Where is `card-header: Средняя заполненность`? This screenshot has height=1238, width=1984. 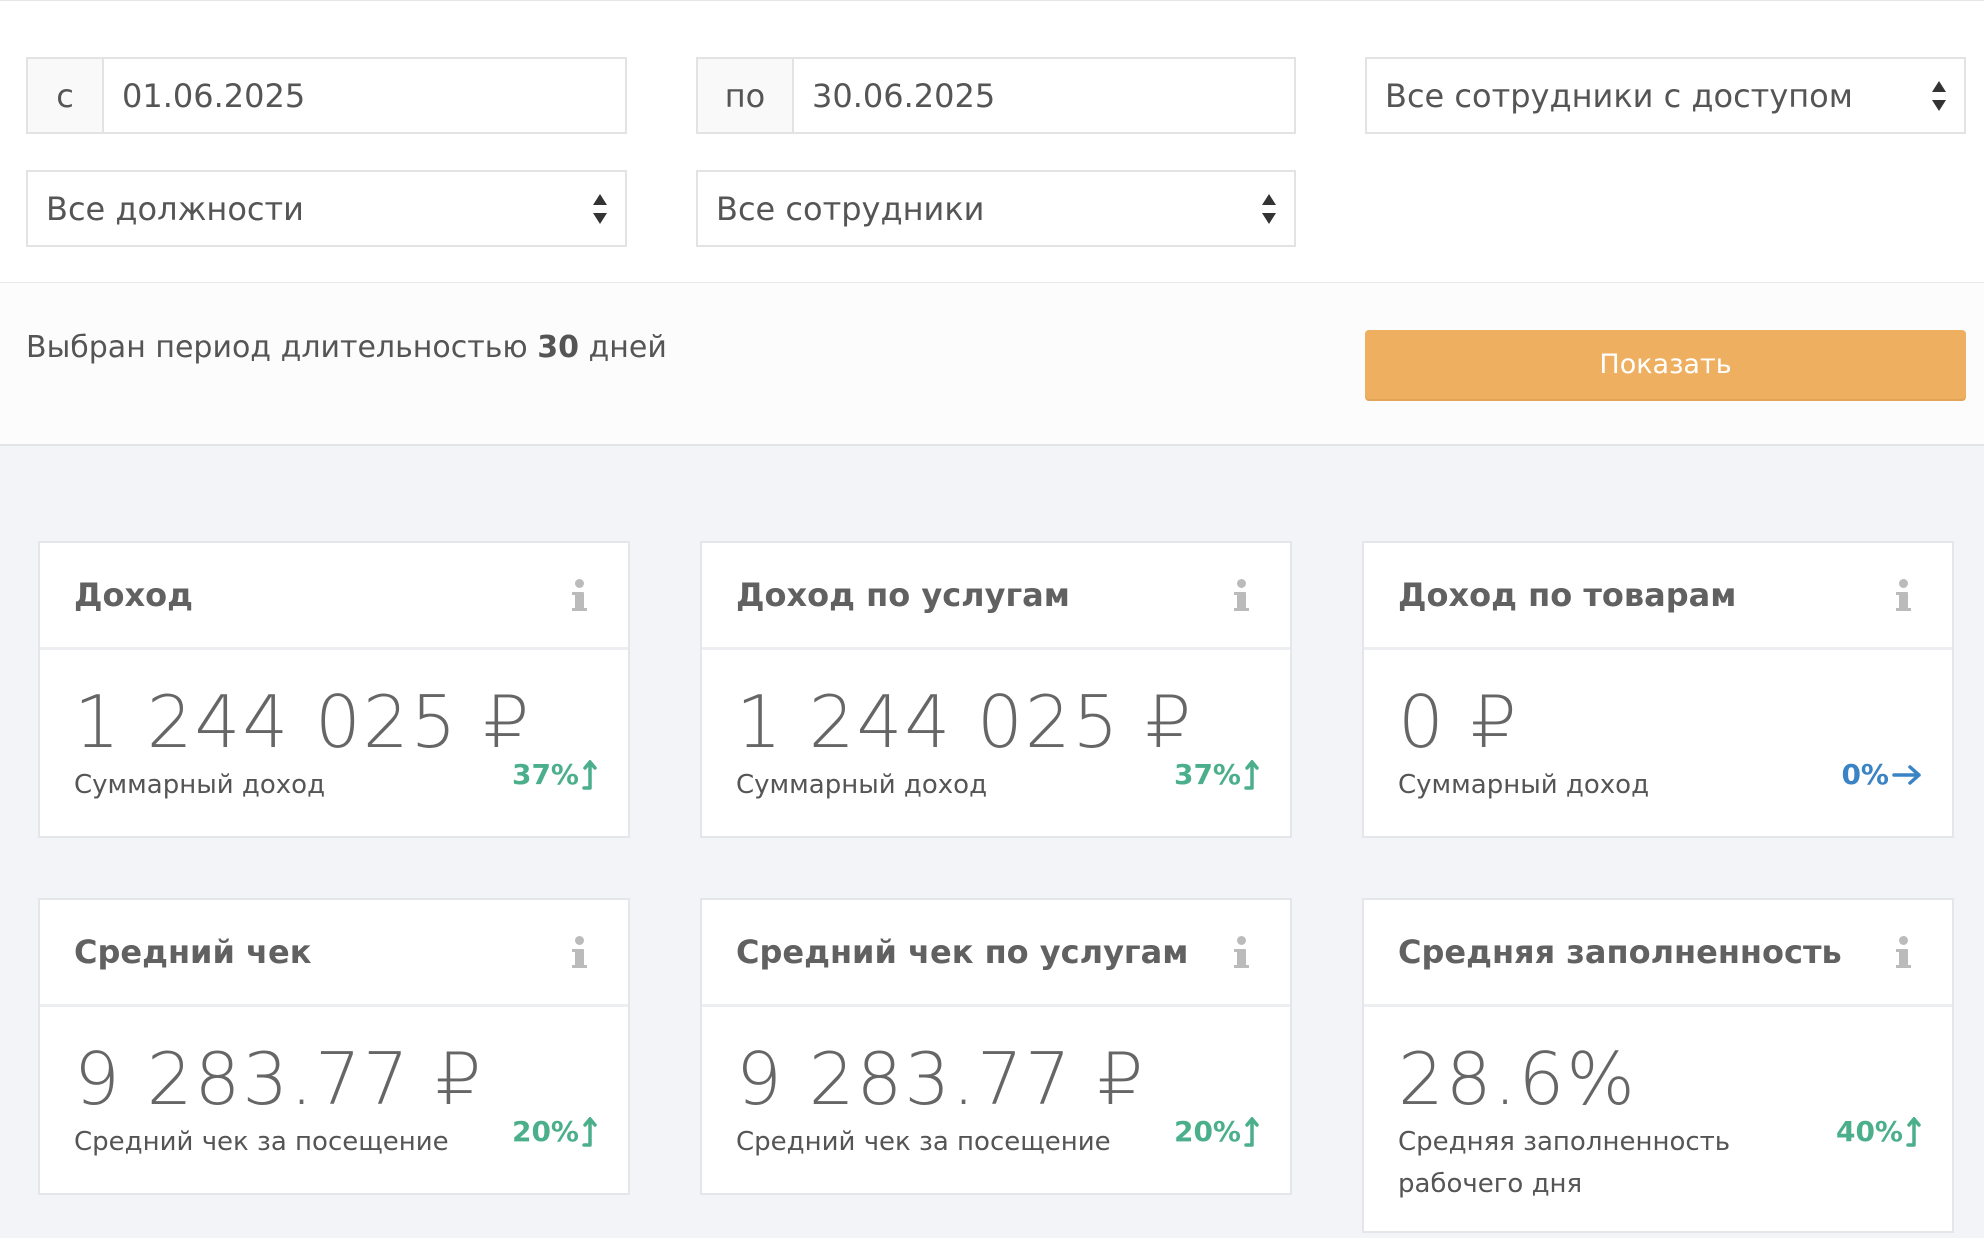 card-header: Средняя заполненность is located at coordinates (1658, 953).